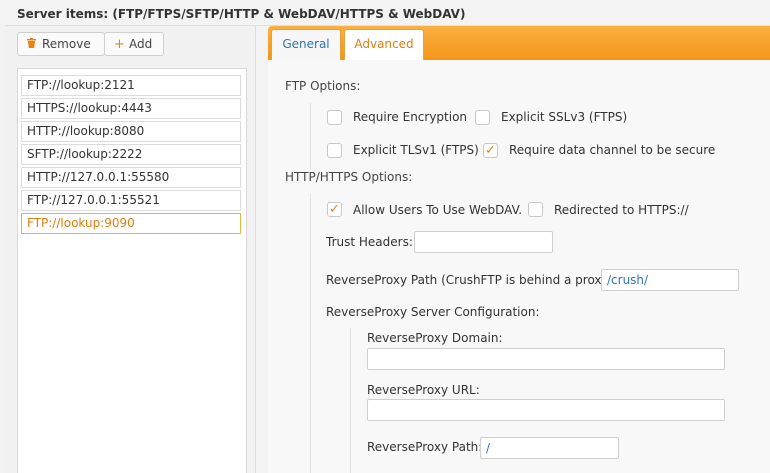  I want to click on list-item: FTP://lookup:2121, so click(131, 85).